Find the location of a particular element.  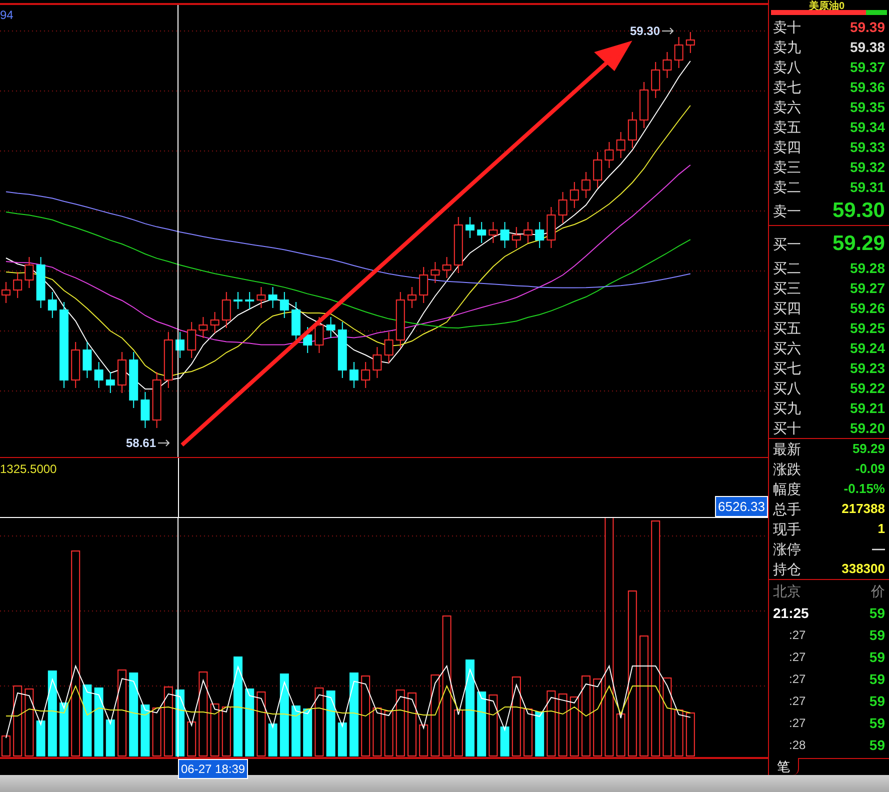

order-price: 59.24 is located at coordinates (867, 348).